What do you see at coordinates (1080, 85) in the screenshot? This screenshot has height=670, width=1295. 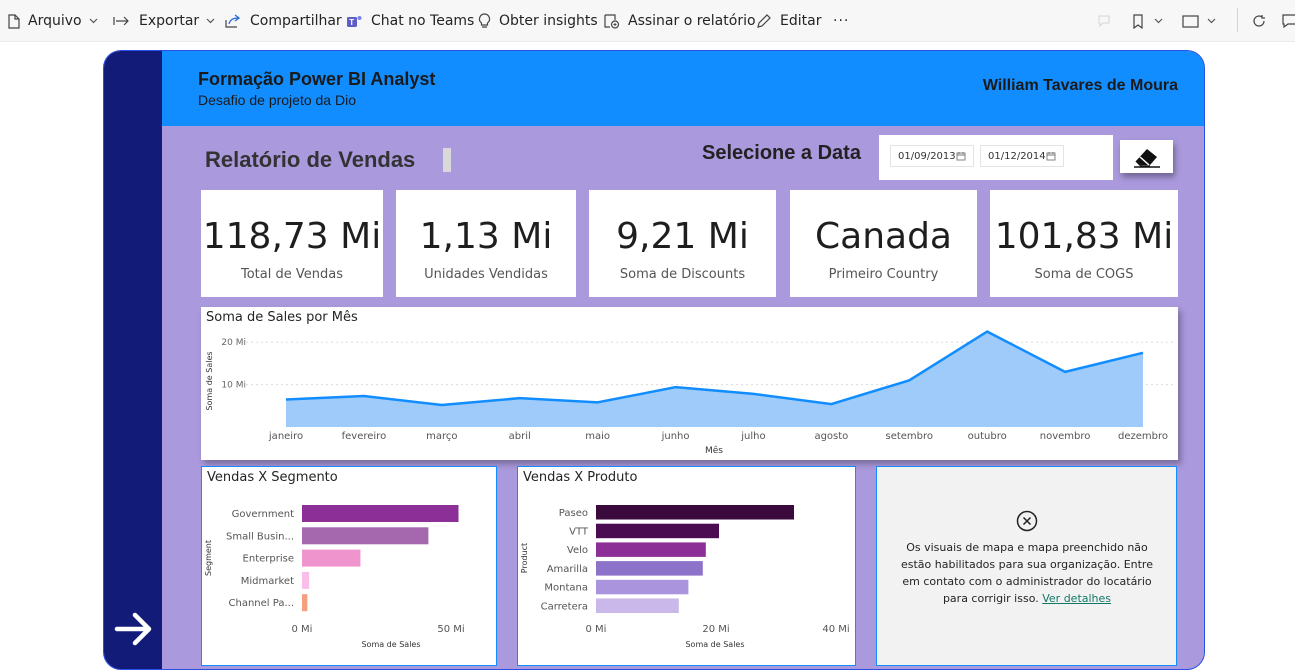 I see `author-name: William Tavares de Moura` at bounding box center [1080, 85].